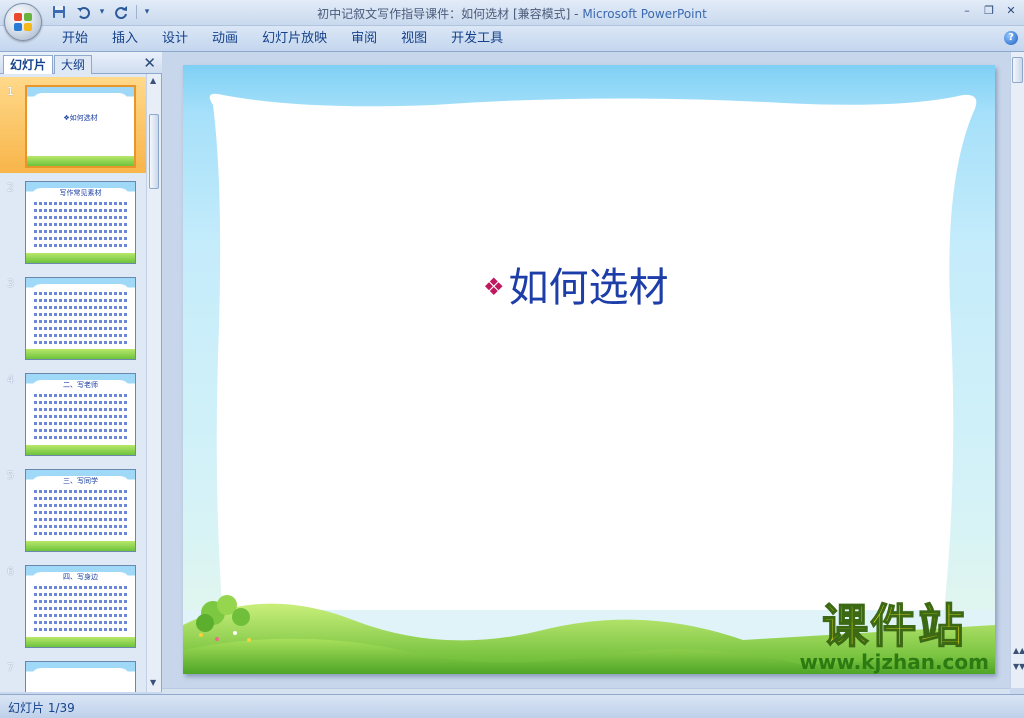 The height and width of the screenshot is (718, 1024). I want to click on tab-developer: 开发工具, so click(477, 39).